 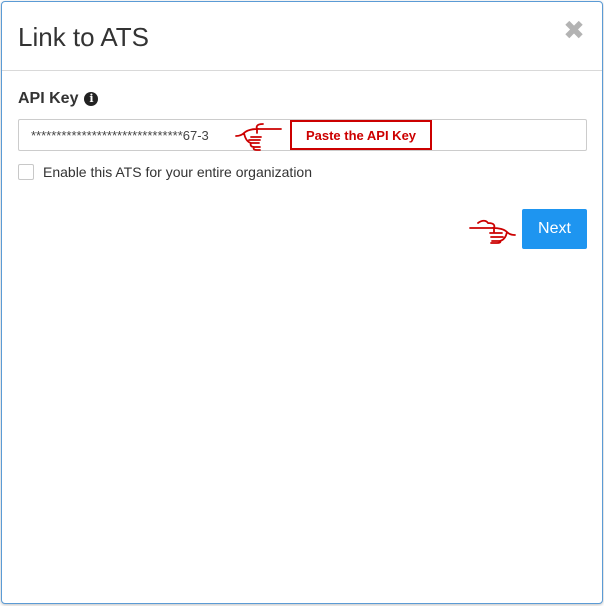 What do you see at coordinates (84, 37) in the screenshot?
I see `dialog-title: Link to ATS` at bounding box center [84, 37].